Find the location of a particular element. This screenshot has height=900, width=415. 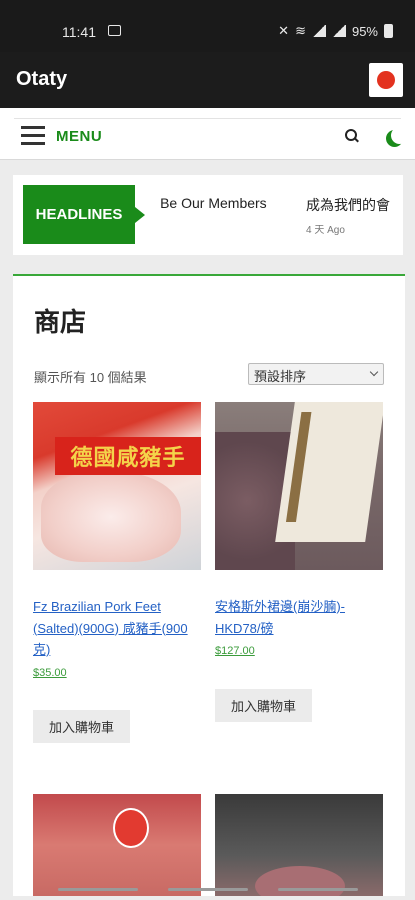

signal-icon is located at coordinates (318, 31).